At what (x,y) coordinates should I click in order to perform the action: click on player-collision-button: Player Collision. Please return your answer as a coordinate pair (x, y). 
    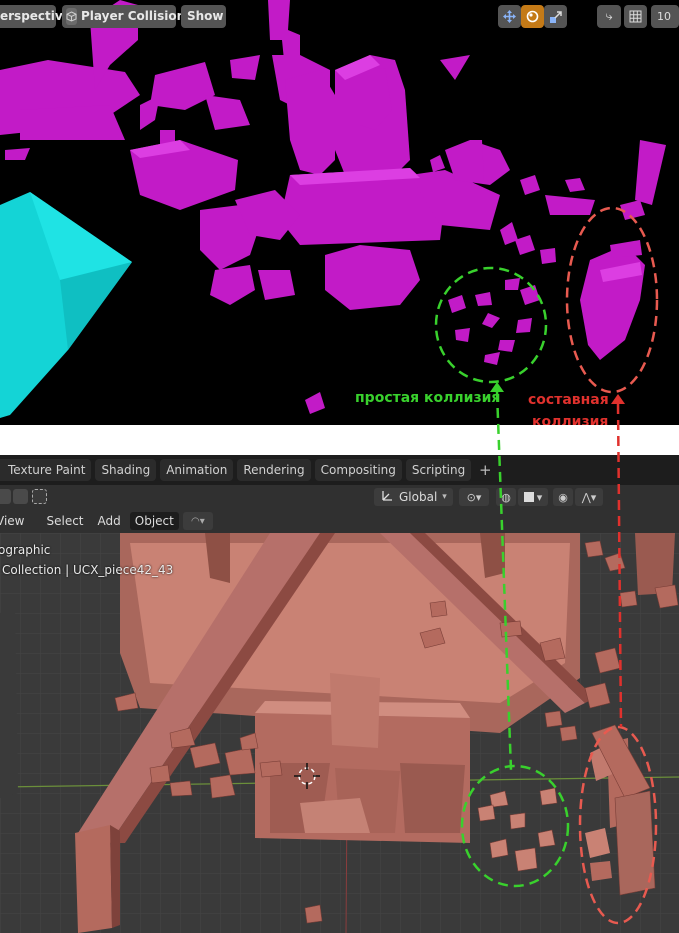
    Looking at the image, I should click on (123, 16).